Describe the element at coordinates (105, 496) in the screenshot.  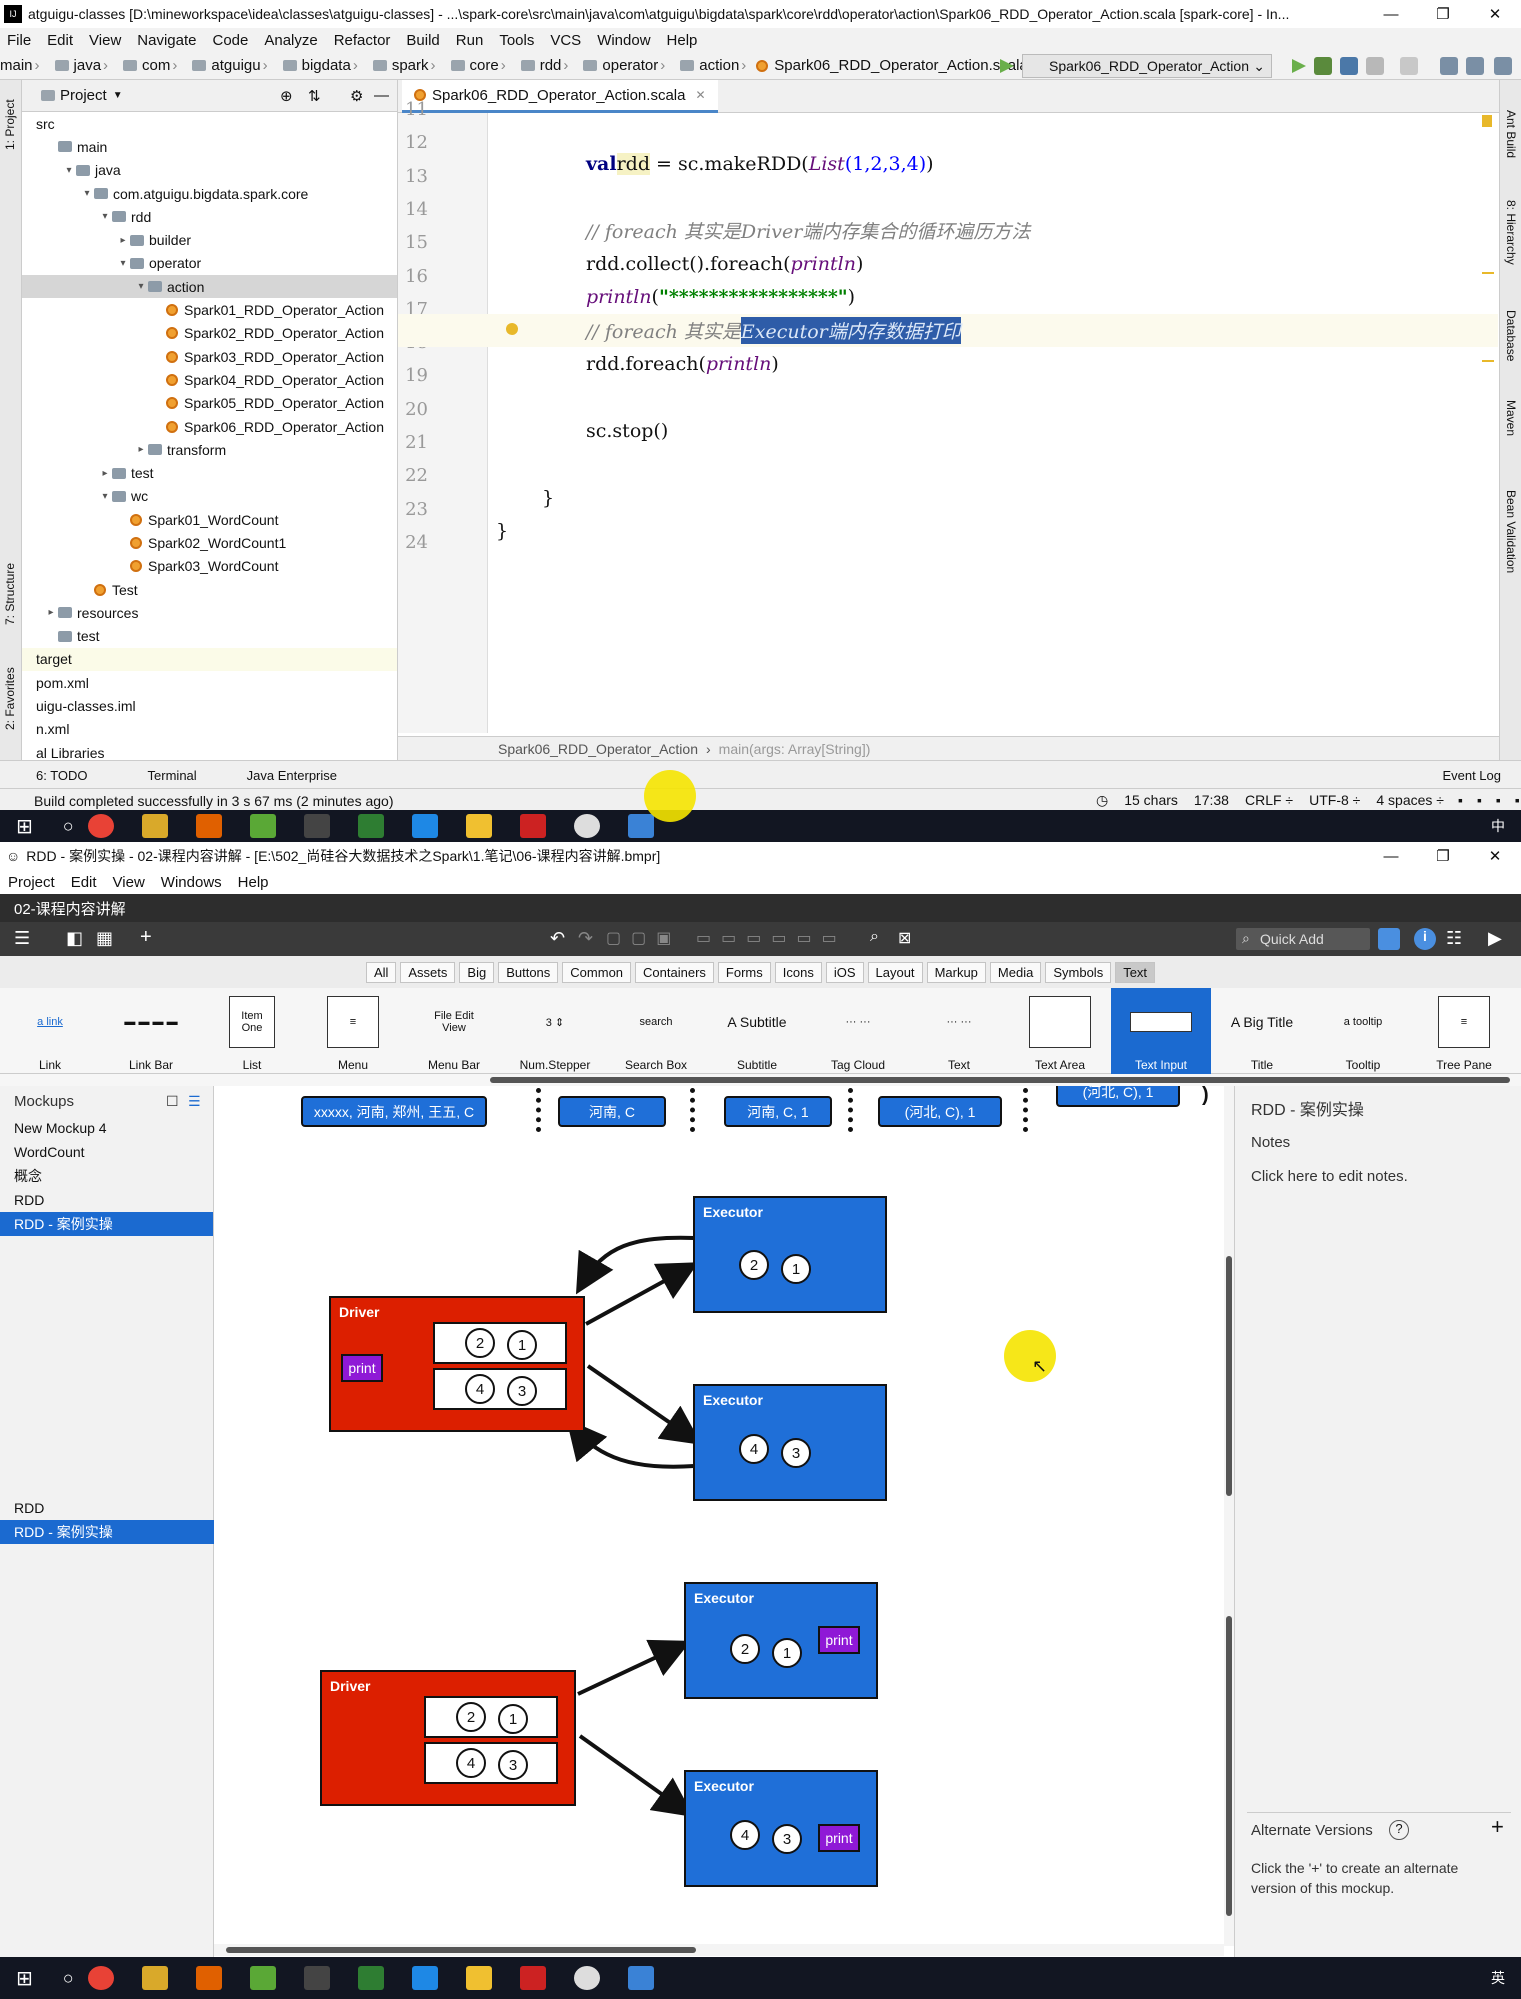
I see `expand-arrow-icon: ▾` at that location.